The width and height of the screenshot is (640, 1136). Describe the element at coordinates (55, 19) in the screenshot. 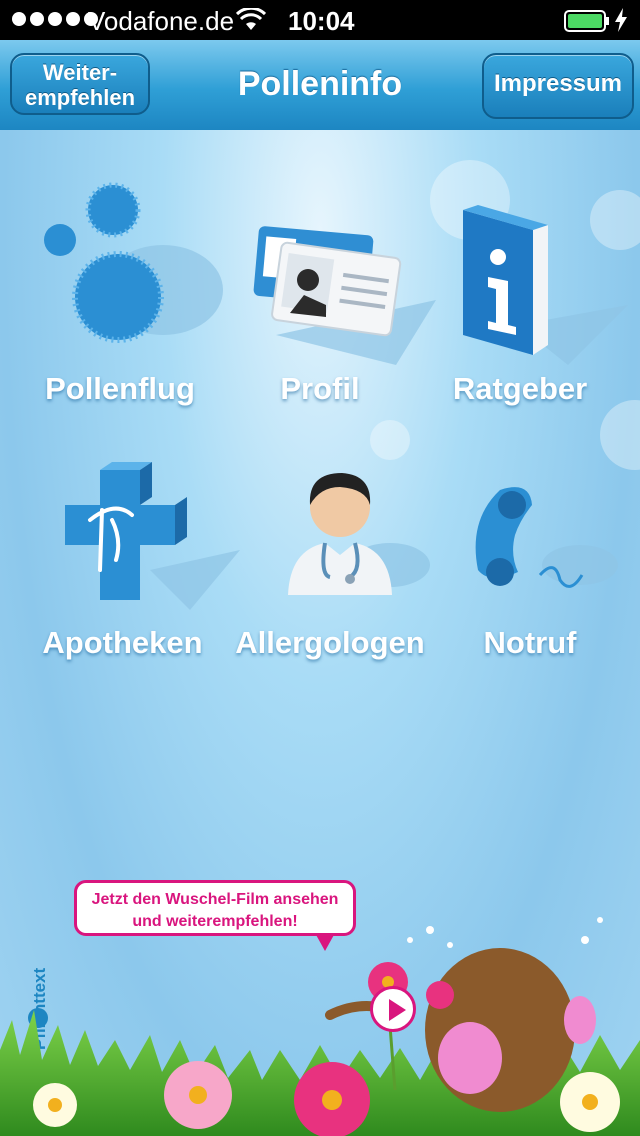

I see `signal-strength-icon` at that location.